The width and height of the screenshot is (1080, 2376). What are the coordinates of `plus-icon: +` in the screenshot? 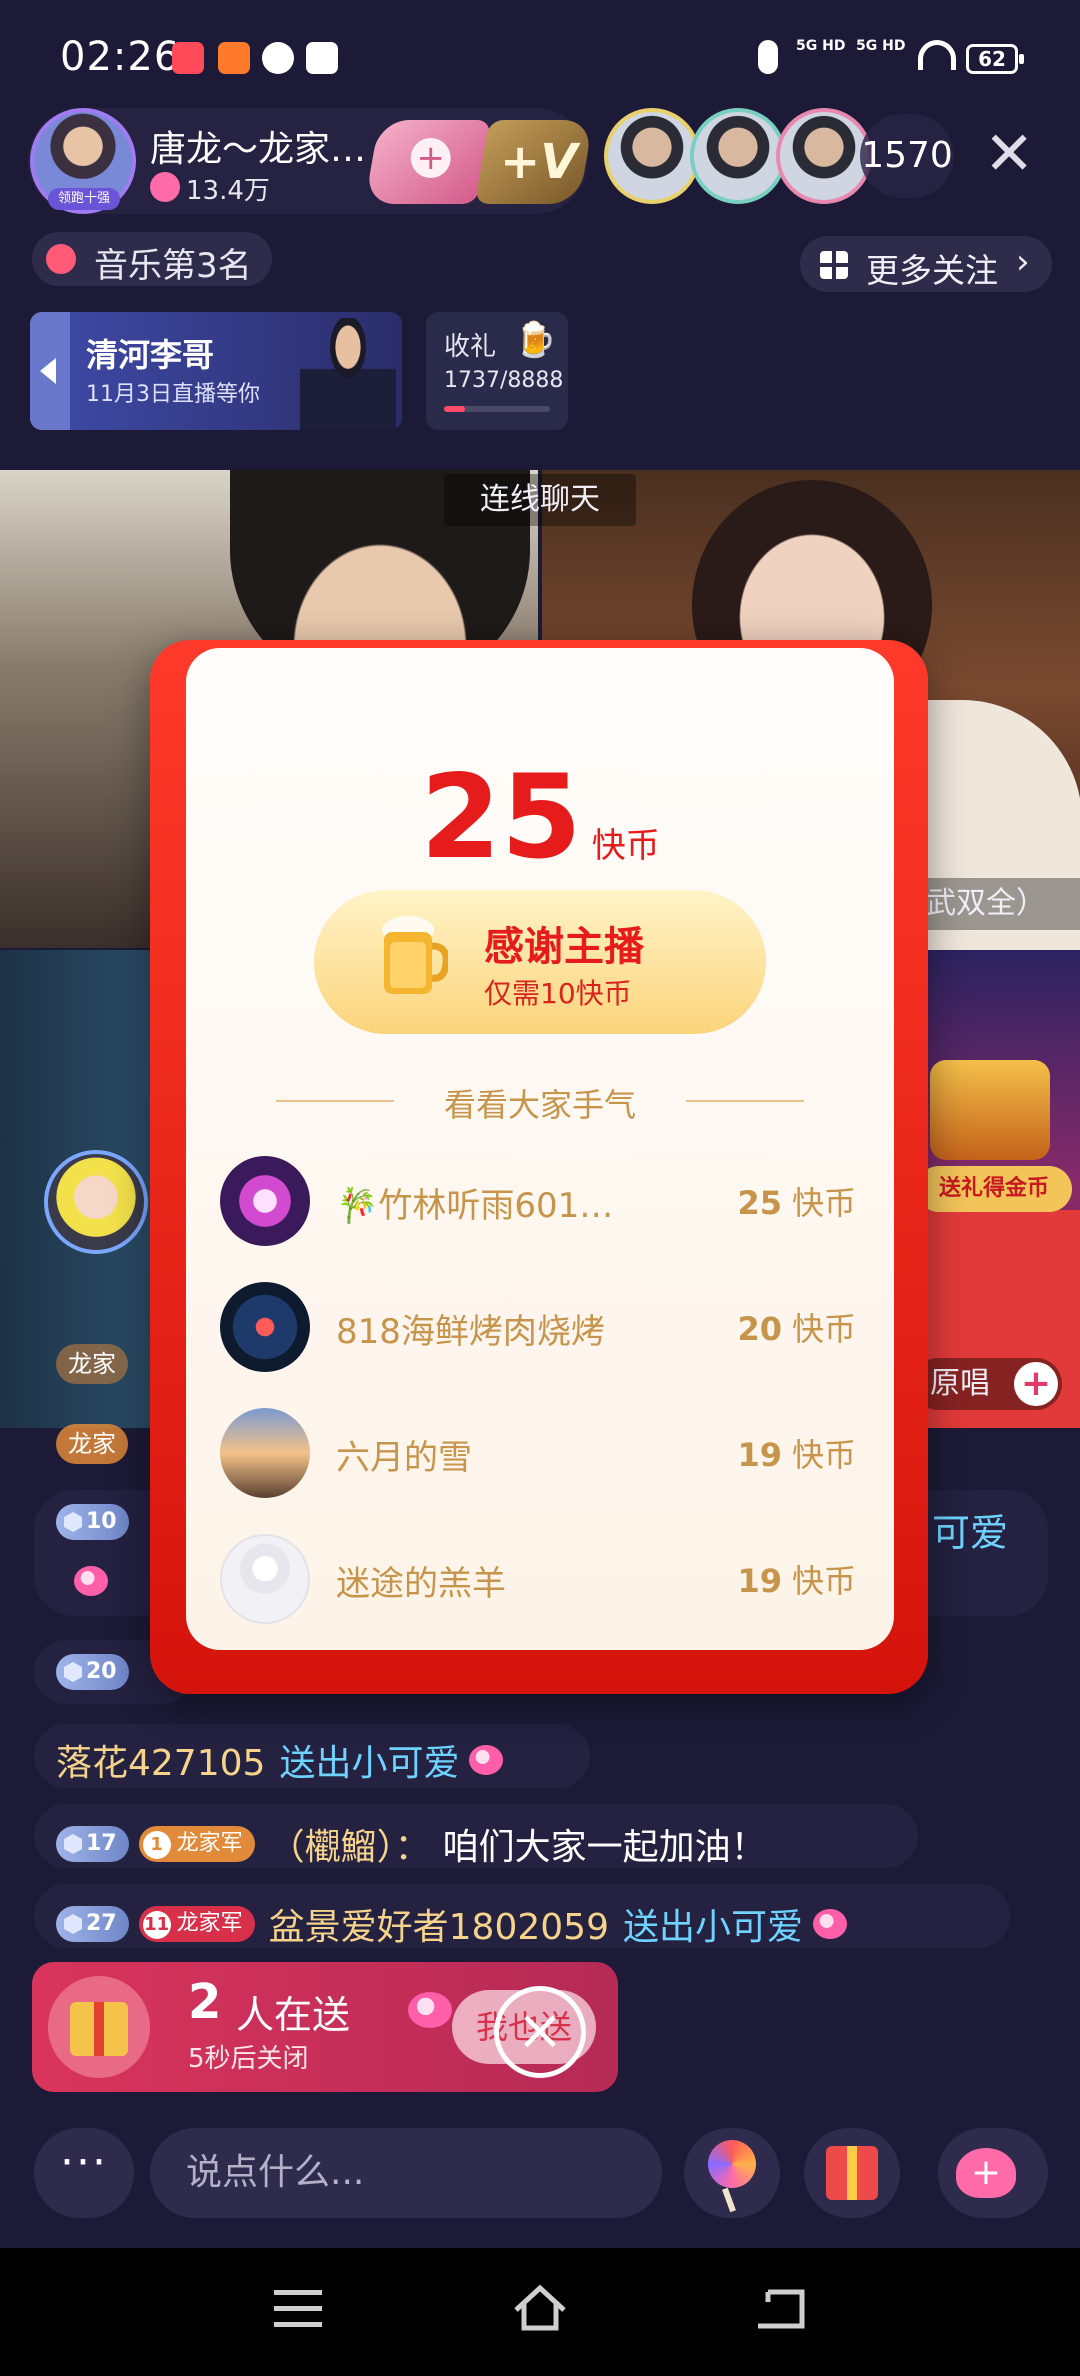 It's located at (1036, 1384).